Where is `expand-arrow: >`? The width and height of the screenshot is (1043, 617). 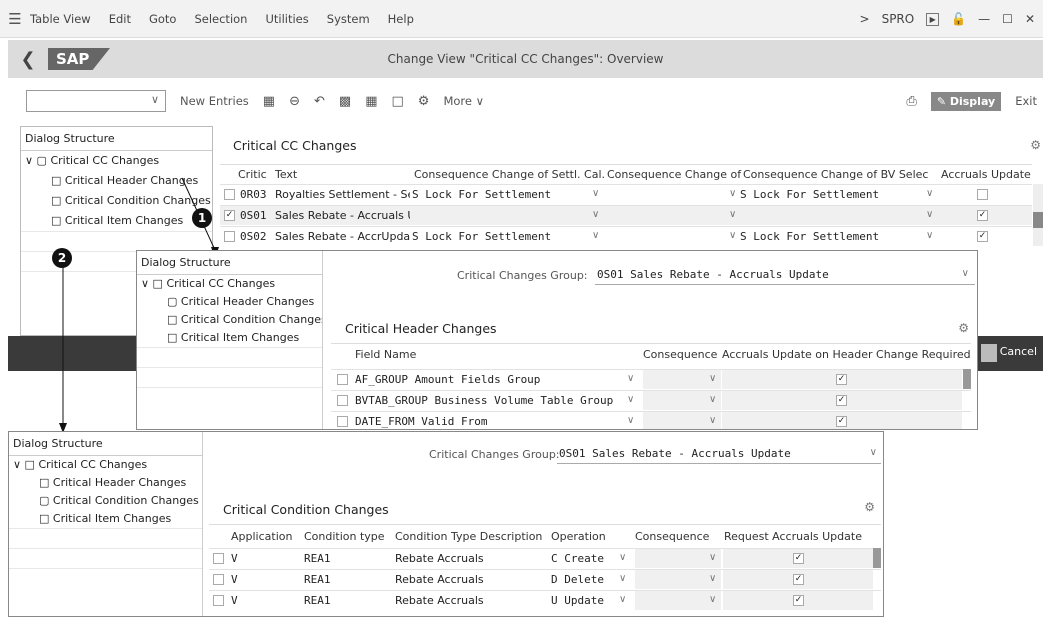
expand-arrow: > is located at coordinates (865, 19).